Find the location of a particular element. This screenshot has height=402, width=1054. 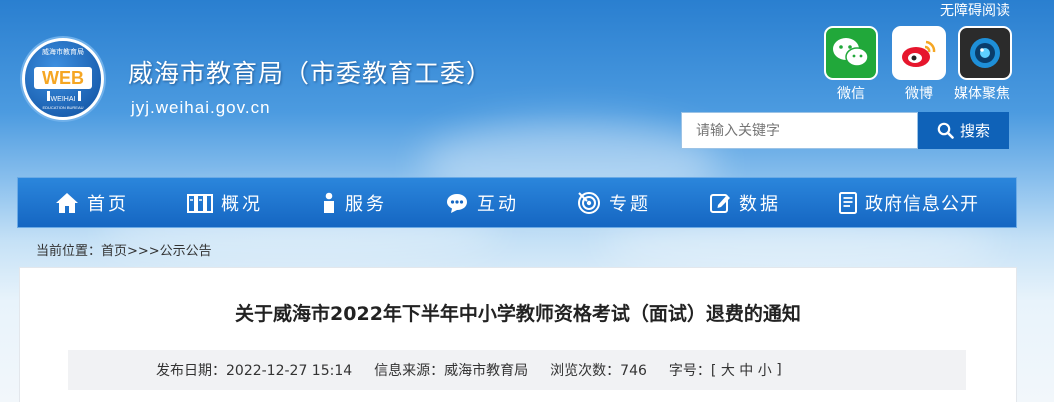

document-icon is located at coordinates (848, 202).